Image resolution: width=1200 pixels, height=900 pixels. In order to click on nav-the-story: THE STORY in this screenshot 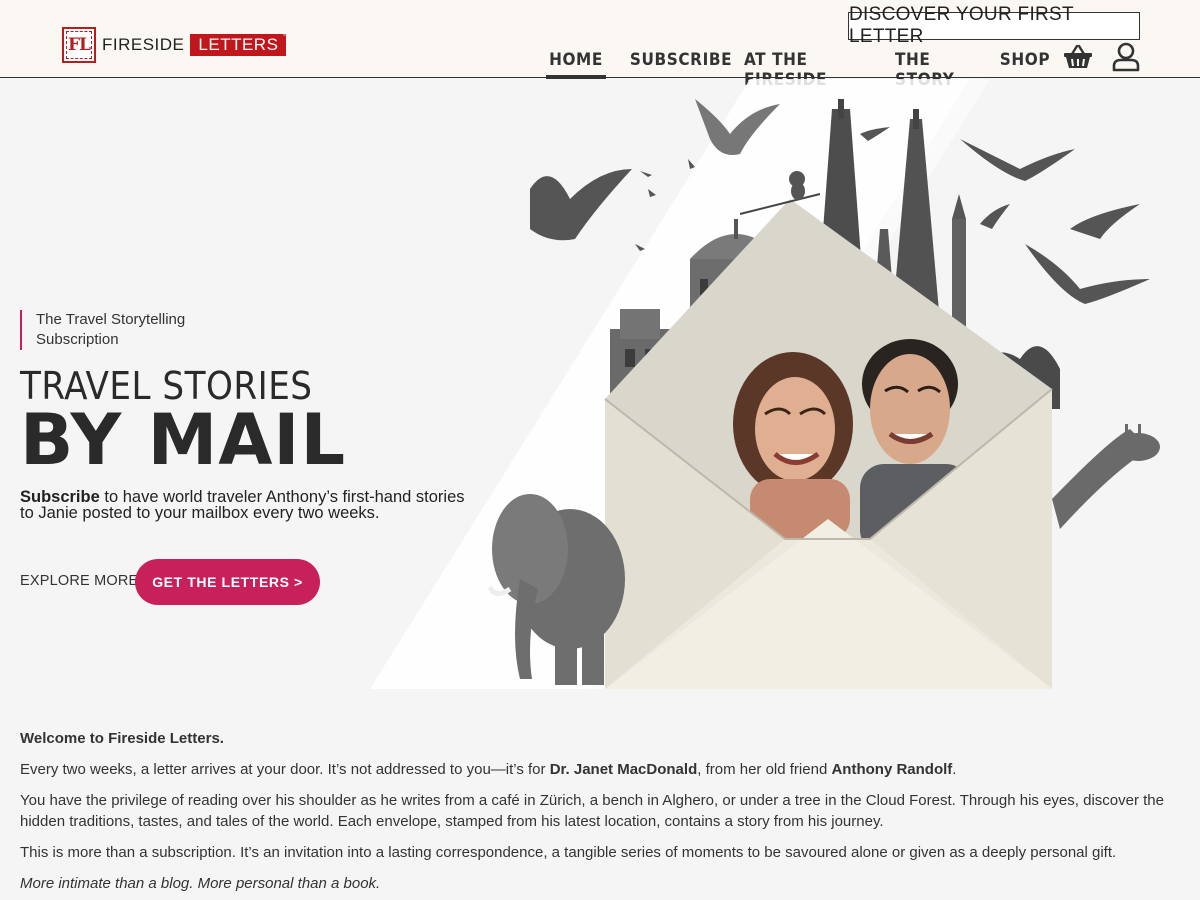, I will do `click(933, 68)`.